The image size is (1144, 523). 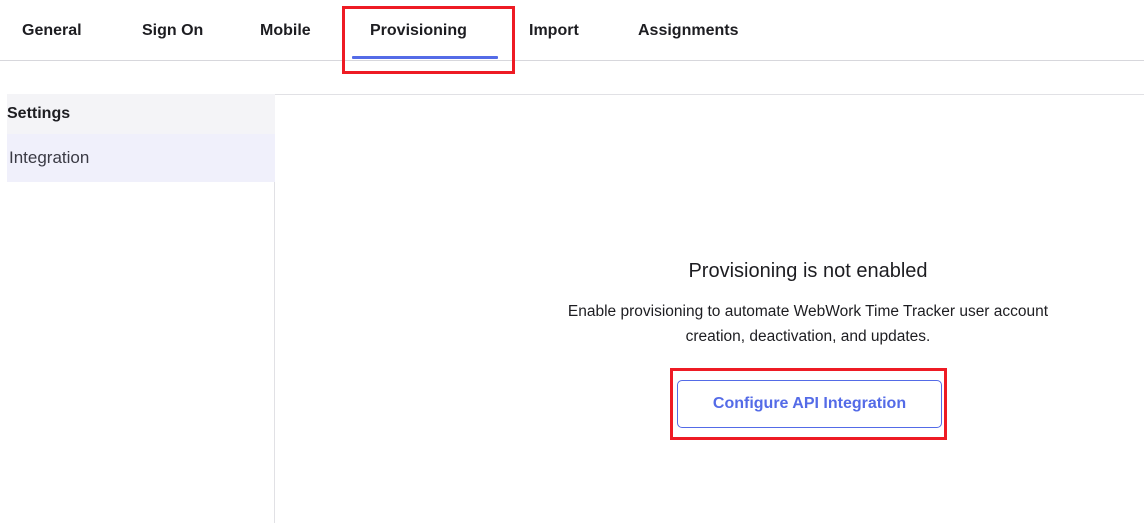 I want to click on configure-api-integration-button: Configure API Integration, so click(x=809, y=404).